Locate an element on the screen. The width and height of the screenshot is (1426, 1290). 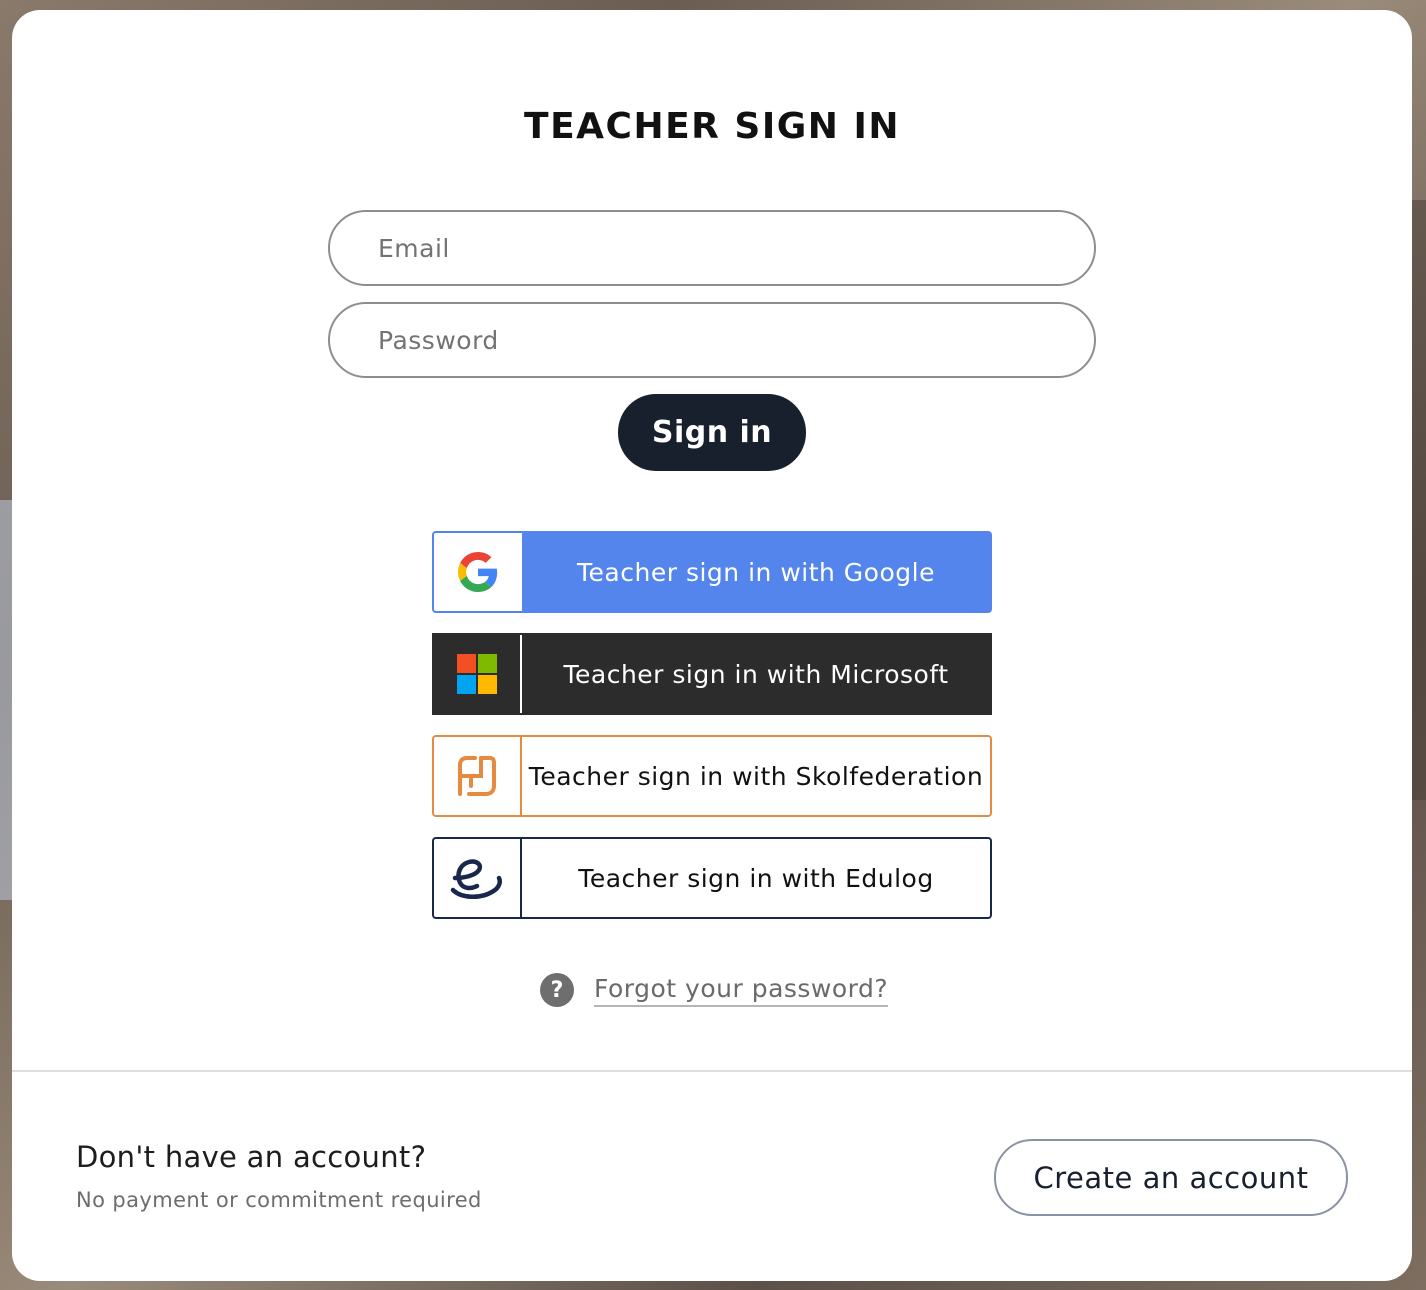
google-sign-in-button: Teacher sign in with Google is located at coordinates (712, 572).